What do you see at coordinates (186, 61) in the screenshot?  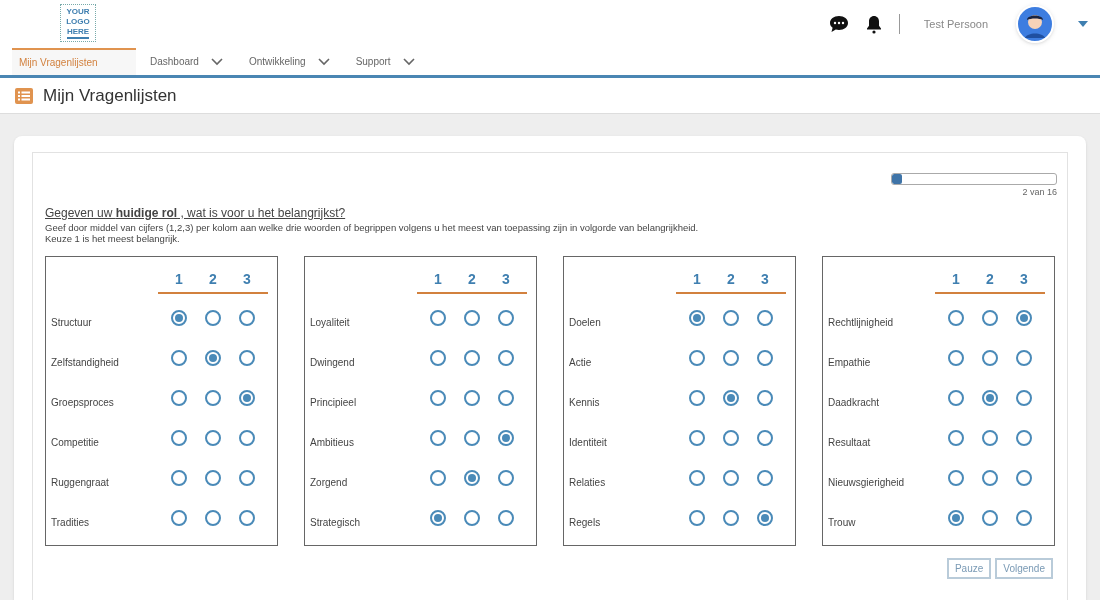 I see `nav-tab: Dashboard` at bounding box center [186, 61].